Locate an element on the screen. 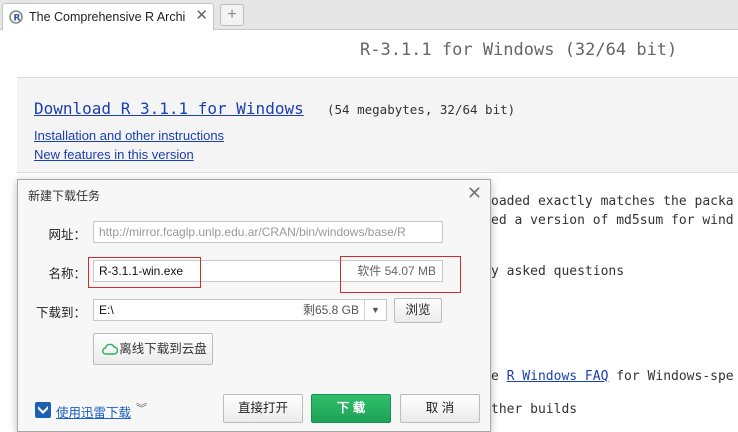  download-r-link: Download R 3.1.1 for Windows is located at coordinates (169, 108).